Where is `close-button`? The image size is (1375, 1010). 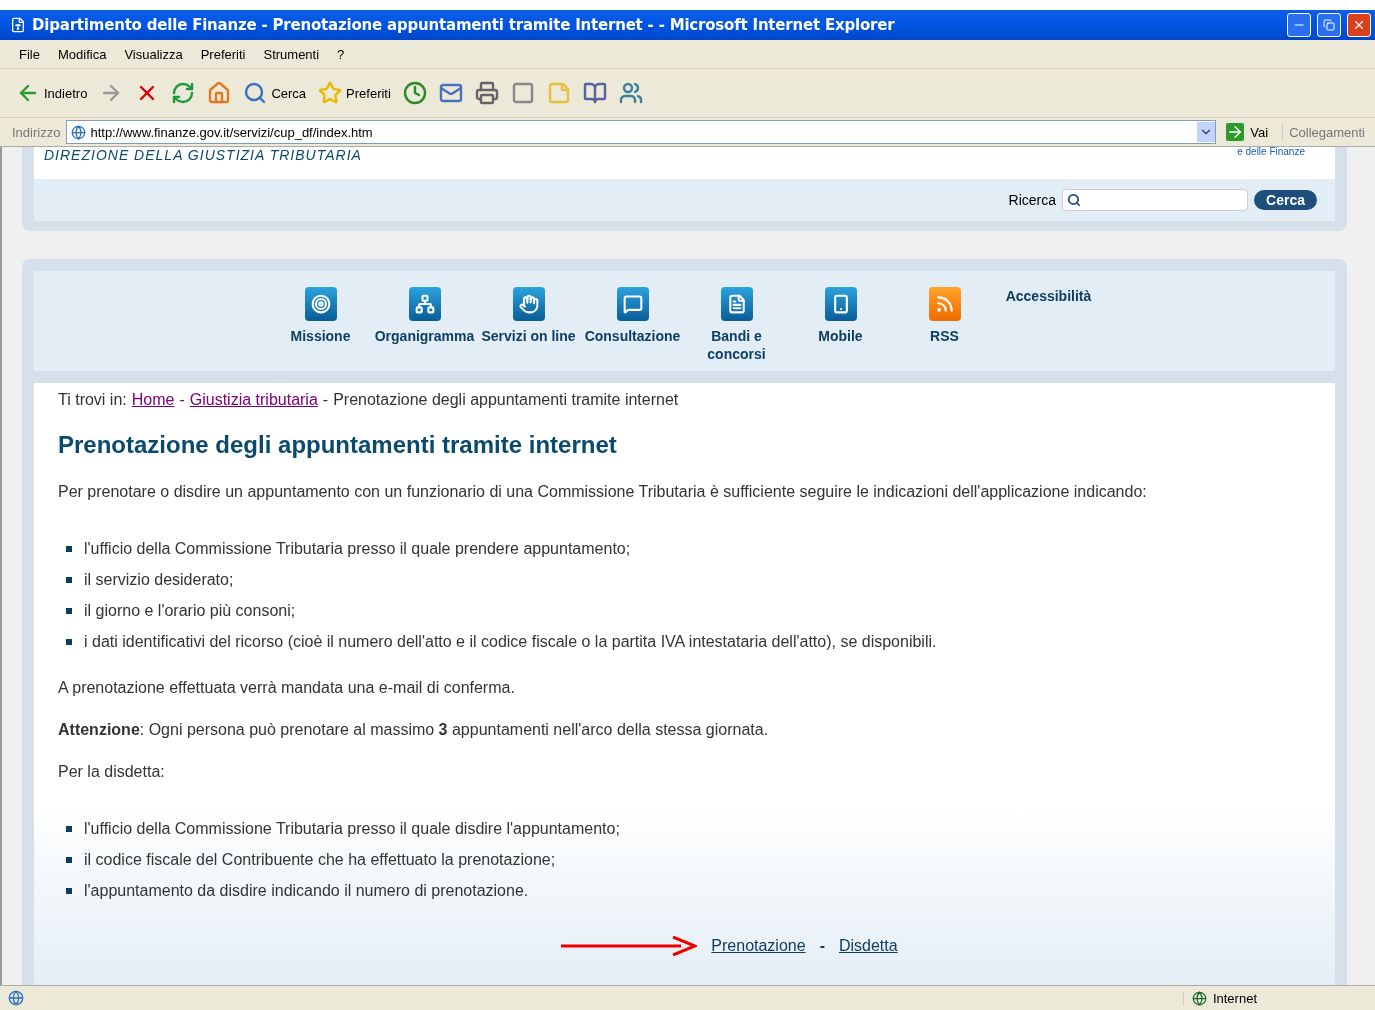
close-button is located at coordinates (1359, 25).